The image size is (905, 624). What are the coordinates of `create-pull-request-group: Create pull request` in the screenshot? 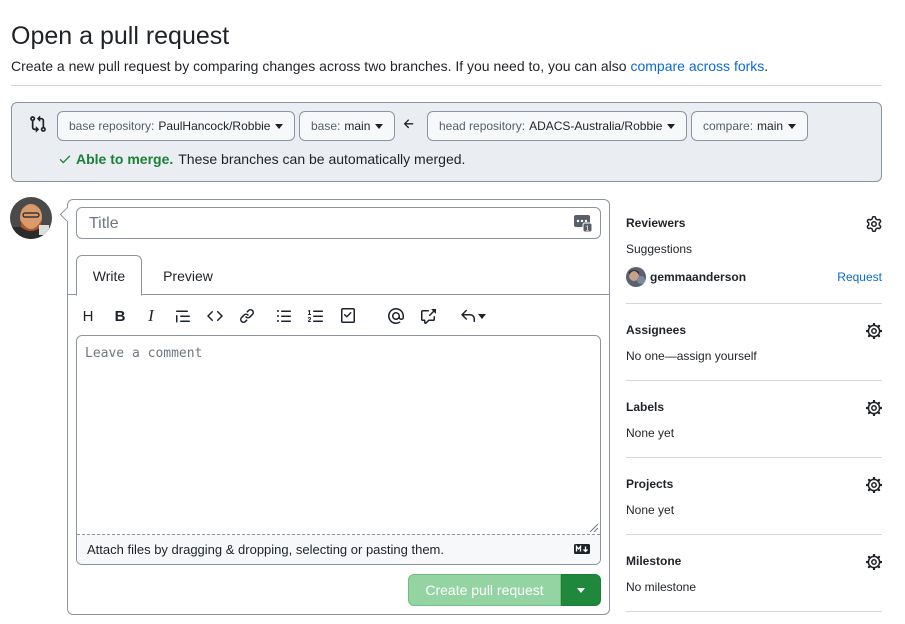 It's located at (504, 590).